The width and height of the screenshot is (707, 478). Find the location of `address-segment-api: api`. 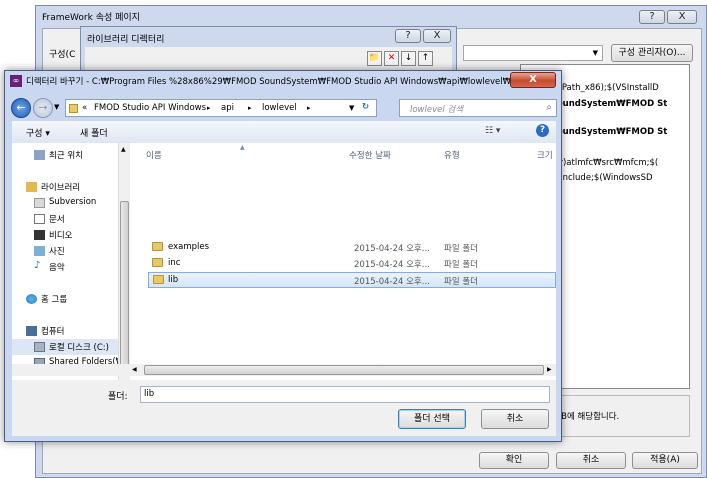

address-segment-api: api is located at coordinates (227, 108).